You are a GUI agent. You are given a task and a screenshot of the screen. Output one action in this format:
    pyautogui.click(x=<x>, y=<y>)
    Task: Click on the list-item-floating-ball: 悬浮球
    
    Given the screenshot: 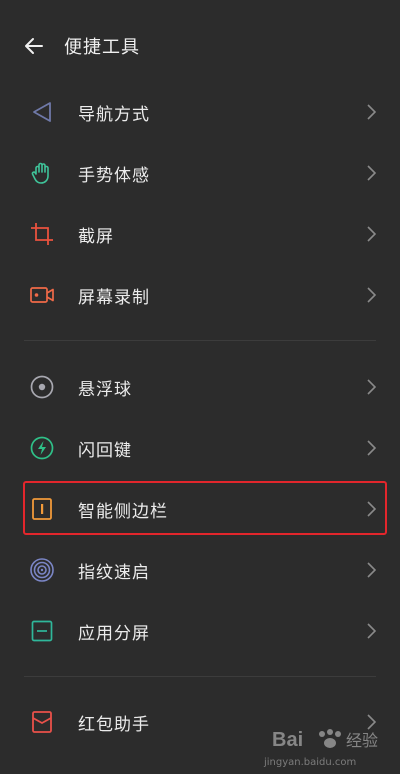 What is the action you would take?
    pyautogui.click(x=200, y=387)
    